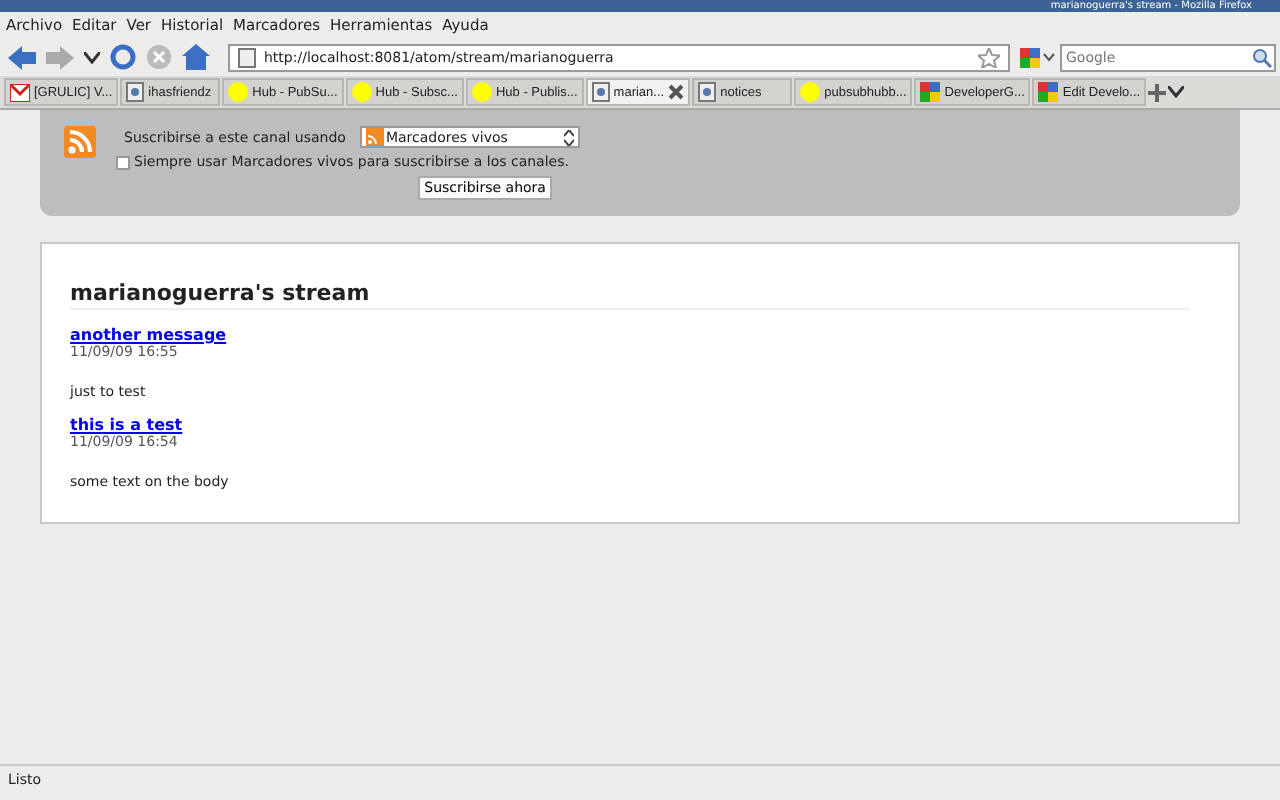 The height and width of the screenshot is (800, 1280). What do you see at coordinates (1157, 92) in the screenshot?
I see `plus-icon` at bounding box center [1157, 92].